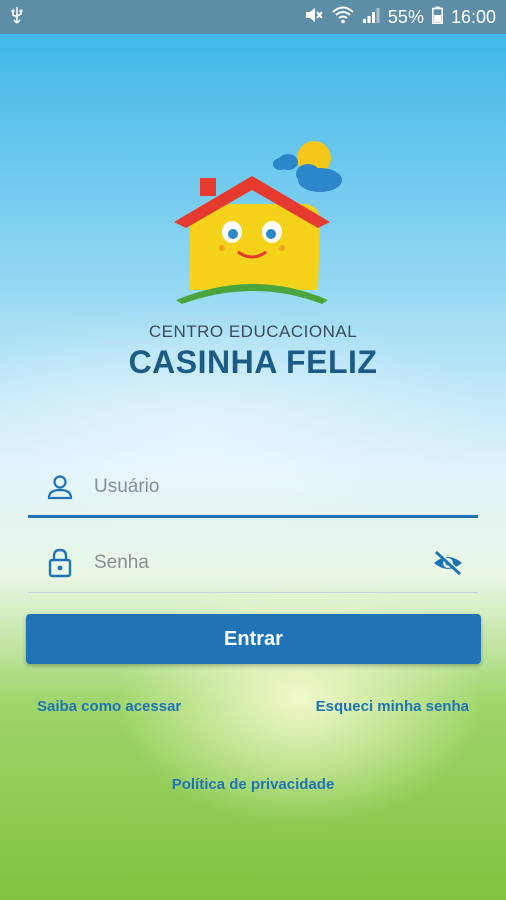 This screenshot has width=506, height=900. What do you see at coordinates (244, 562) in the screenshot?
I see `password-input` at bounding box center [244, 562].